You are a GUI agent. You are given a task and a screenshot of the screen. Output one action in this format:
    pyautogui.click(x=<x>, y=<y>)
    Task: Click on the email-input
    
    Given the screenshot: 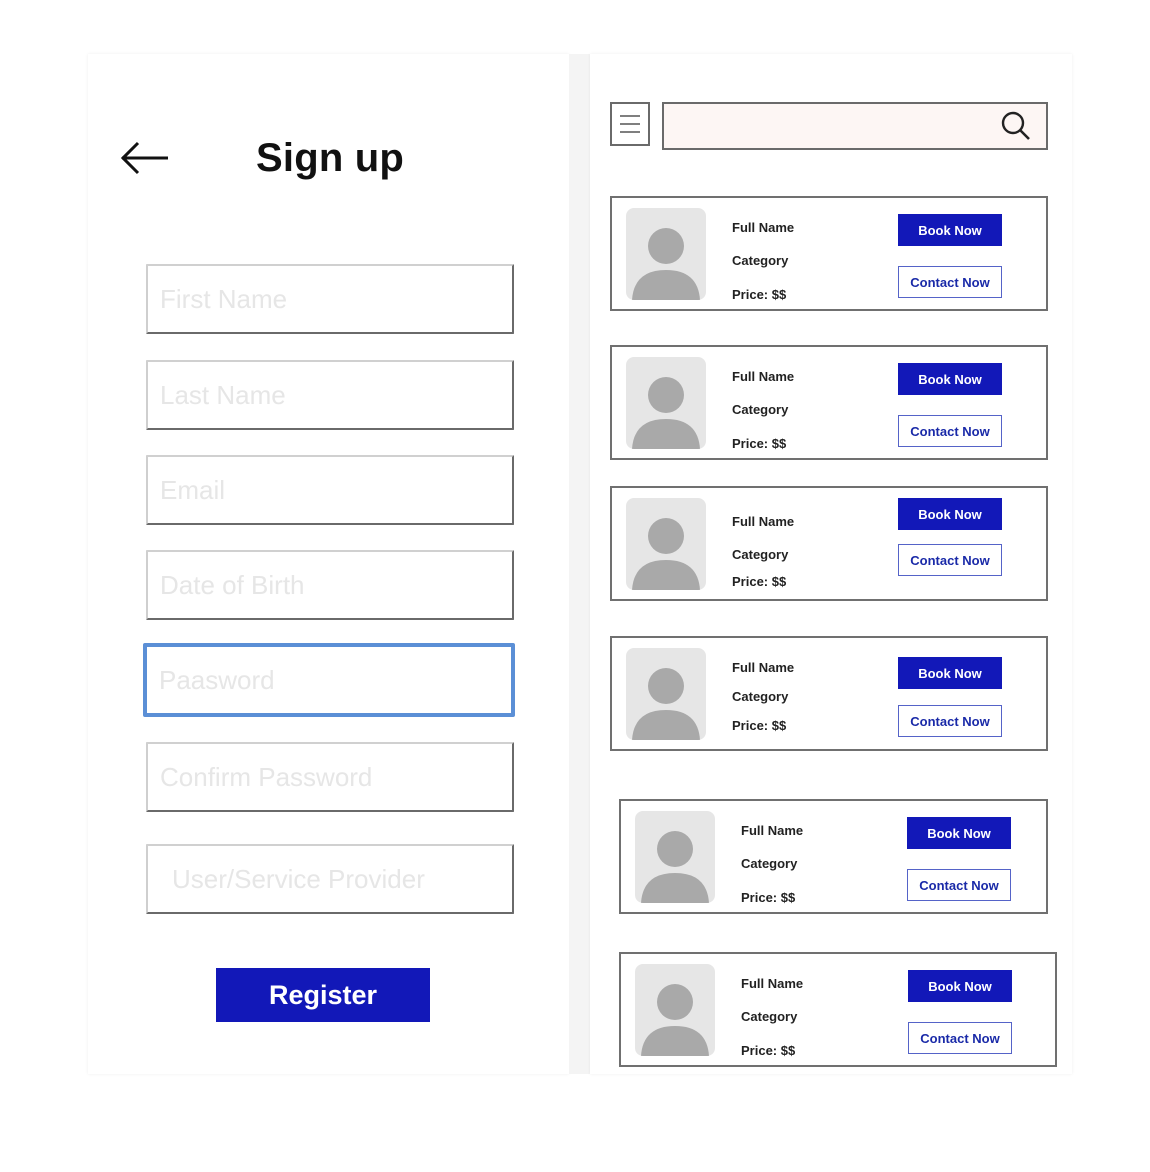 What is the action you would take?
    pyautogui.click(x=330, y=490)
    